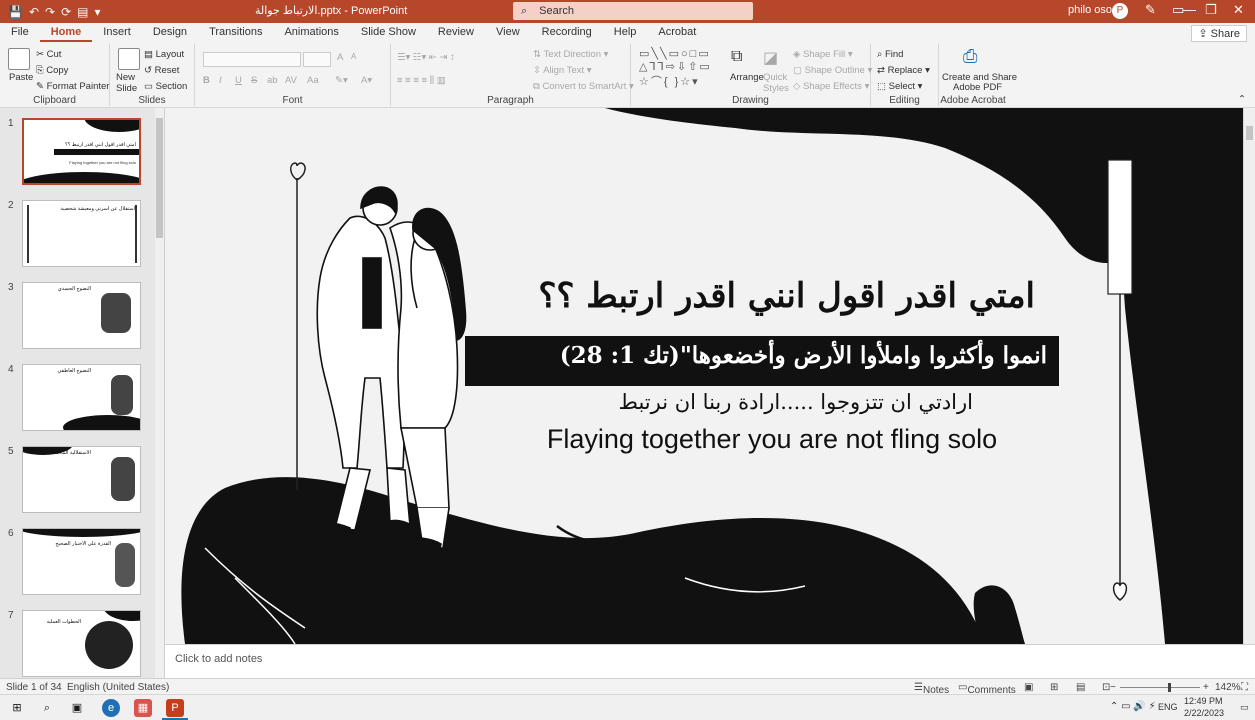 The image size is (1255, 720). I want to click on tab-acrobat: Acrobat, so click(677, 32).